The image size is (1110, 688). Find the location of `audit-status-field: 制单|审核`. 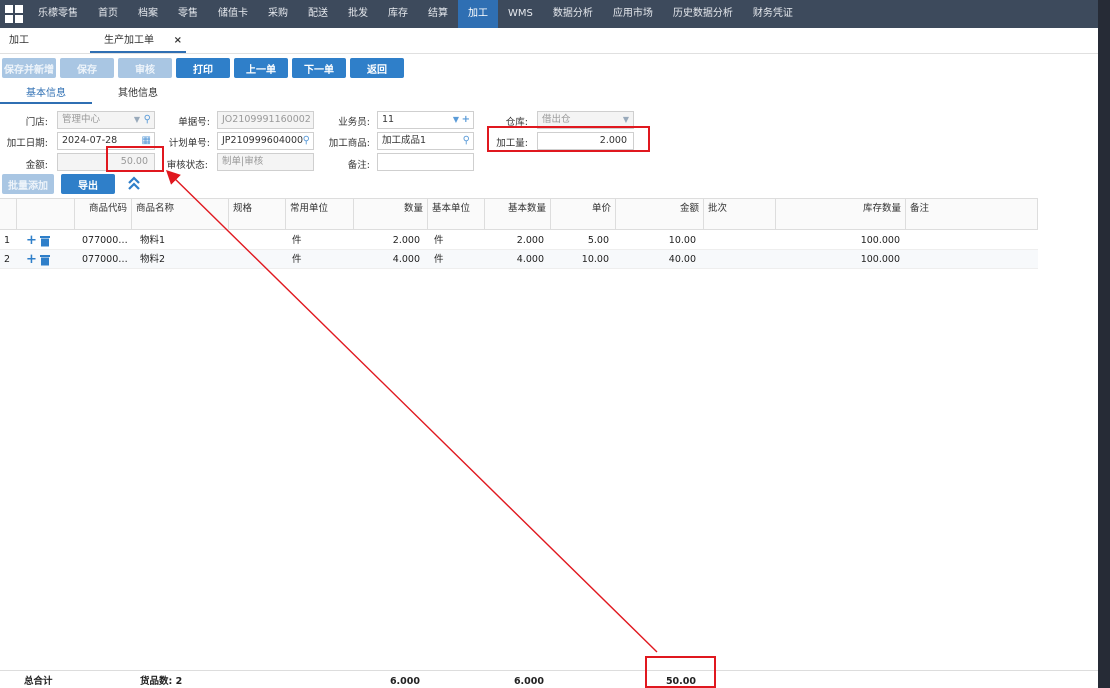

audit-status-field: 制单|审核 is located at coordinates (265, 162).